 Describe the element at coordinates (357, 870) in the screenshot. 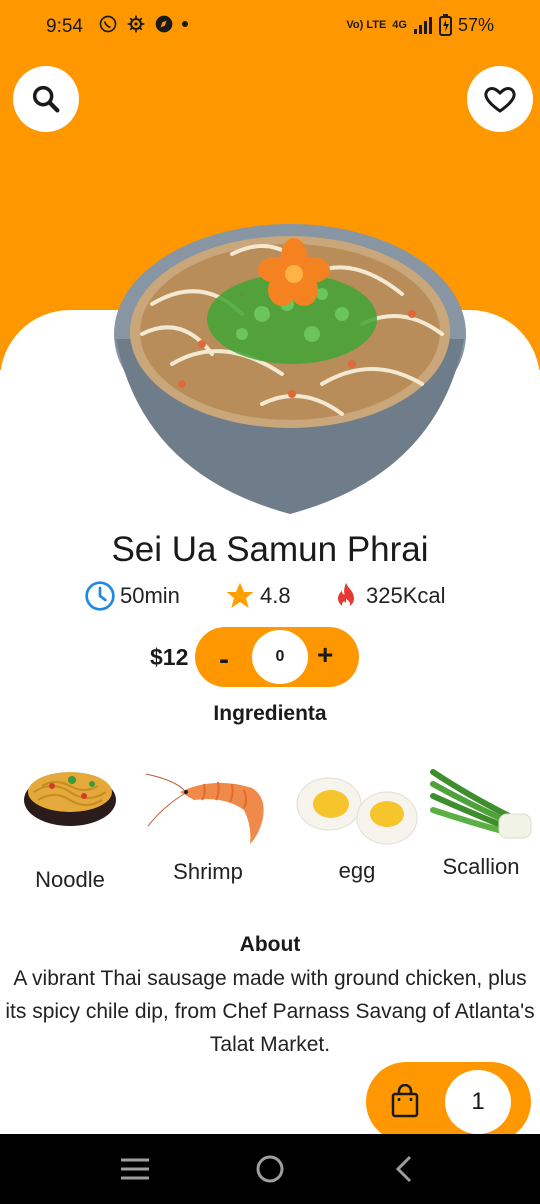

I see `ingredient-label: egg` at that location.